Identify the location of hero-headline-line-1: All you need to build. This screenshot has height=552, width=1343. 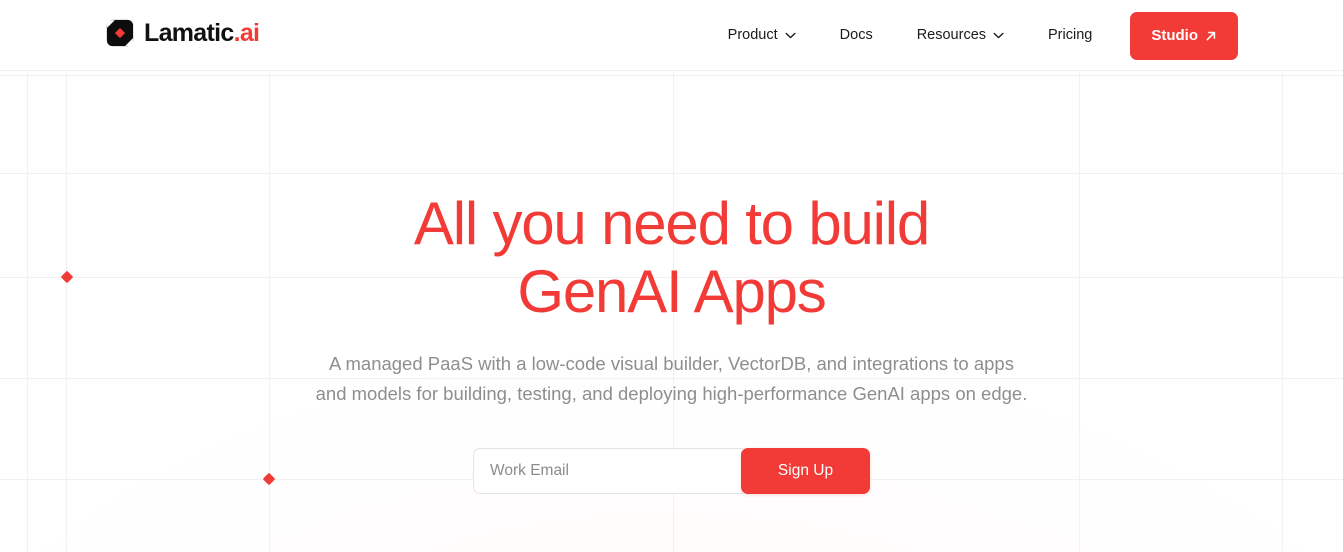
(671, 223).